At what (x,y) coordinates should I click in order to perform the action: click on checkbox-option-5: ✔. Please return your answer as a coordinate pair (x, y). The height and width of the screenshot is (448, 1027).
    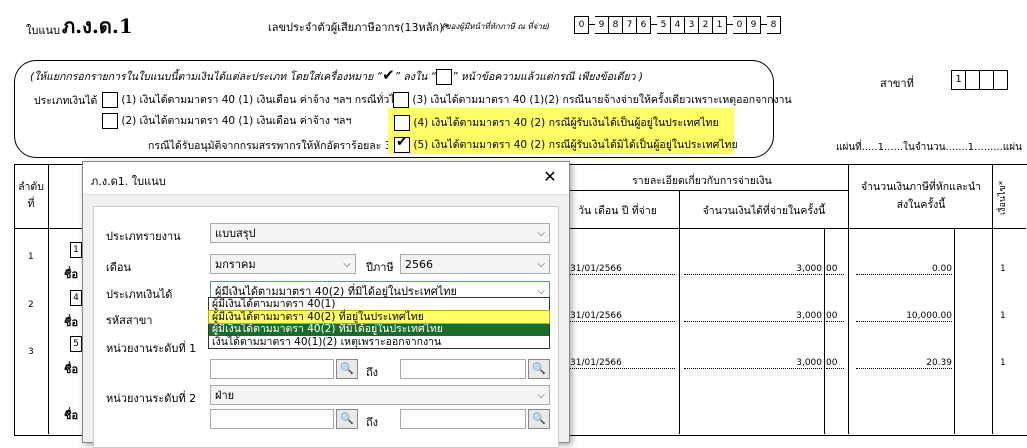
    Looking at the image, I should click on (402, 143).